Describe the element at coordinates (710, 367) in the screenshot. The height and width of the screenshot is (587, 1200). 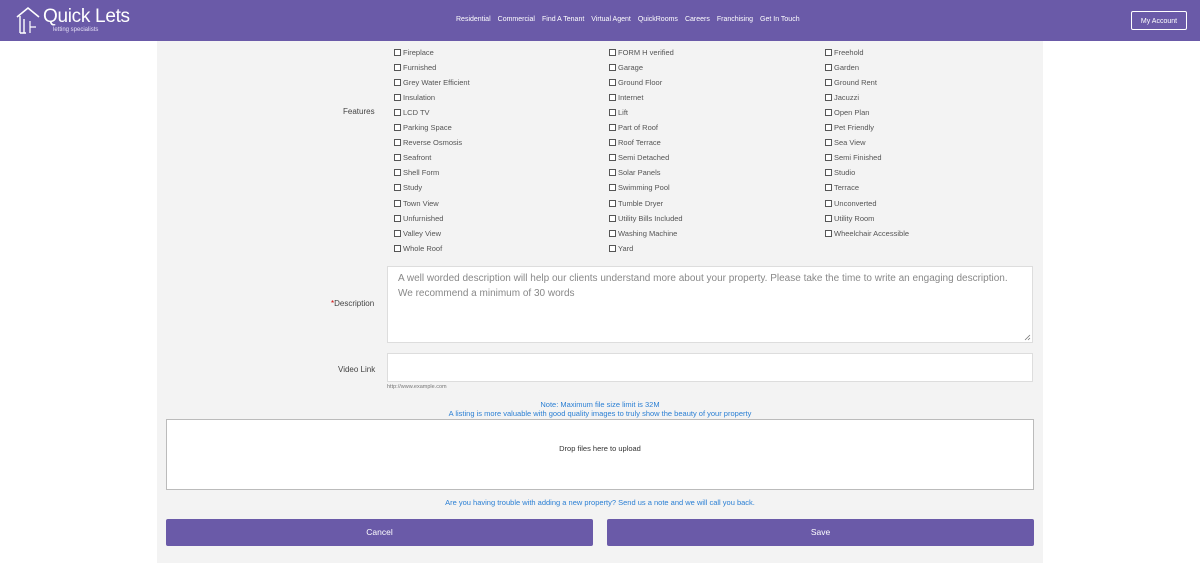
I see `video-link-input` at that location.